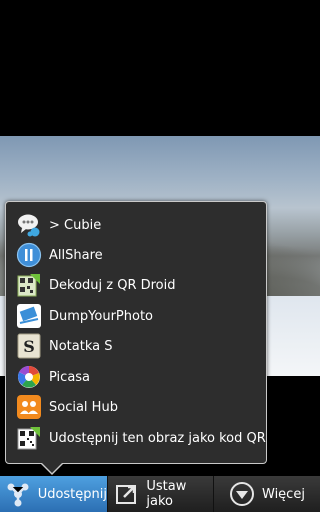 The height and width of the screenshot is (512, 320). Describe the element at coordinates (18, 494) in the screenshot. I see `share-icon` at that location.